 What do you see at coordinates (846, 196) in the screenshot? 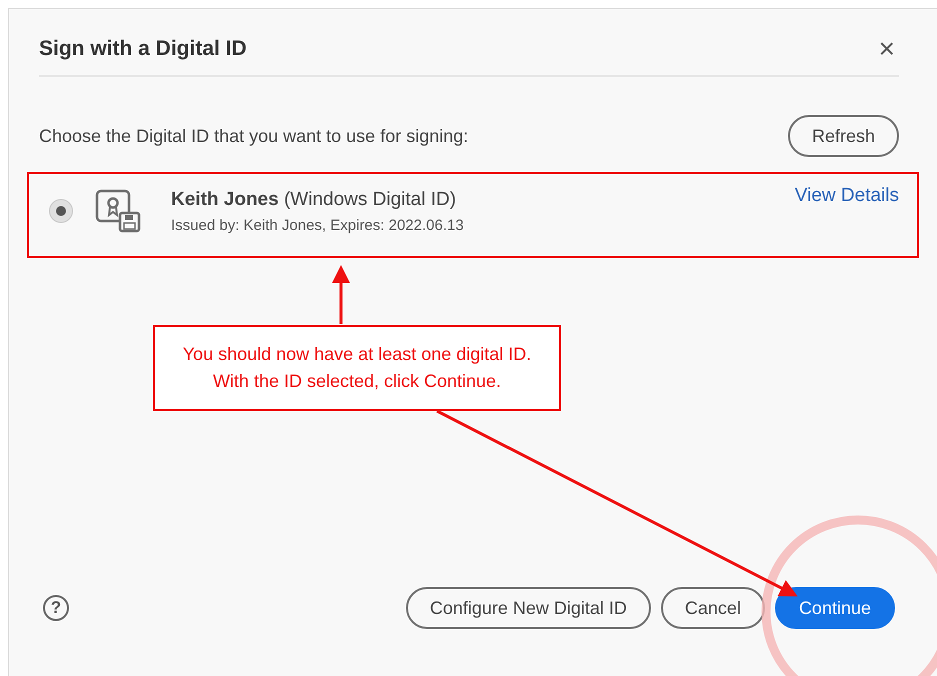
I see `view-details-link: View Details` at bounding box center [846, 196].